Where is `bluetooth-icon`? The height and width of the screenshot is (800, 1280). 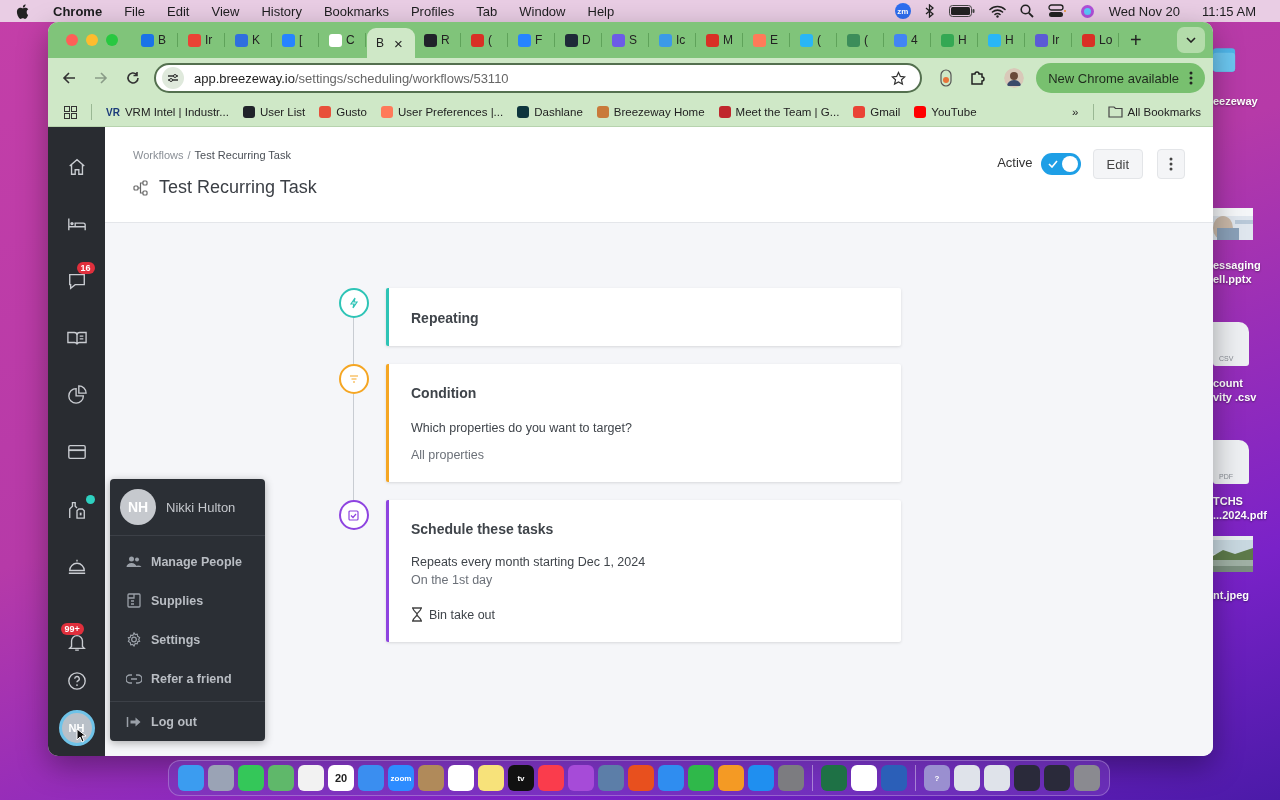
bluetooth-icon is located at coordinates (929, 11).